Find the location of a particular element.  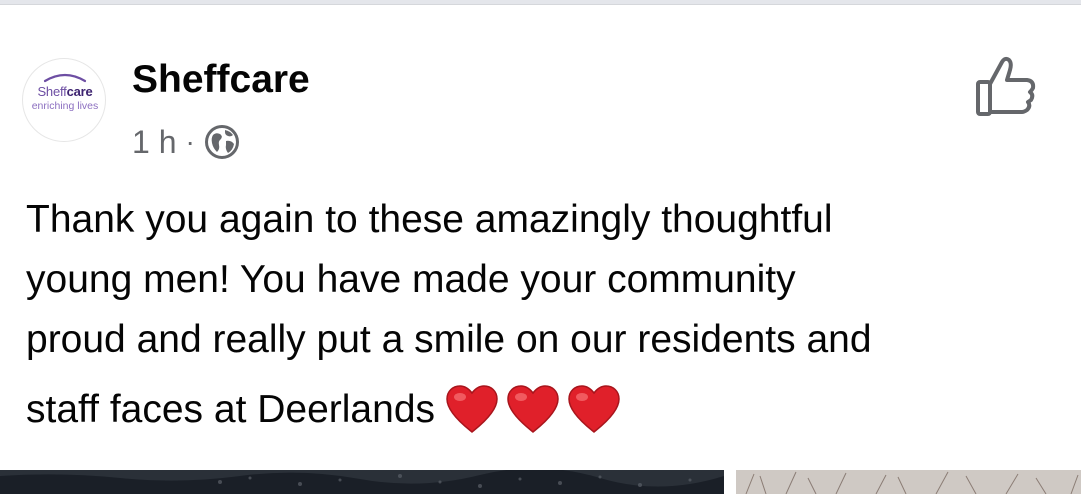

post-timestamp: 1 h is located at coordinates (154, 142).